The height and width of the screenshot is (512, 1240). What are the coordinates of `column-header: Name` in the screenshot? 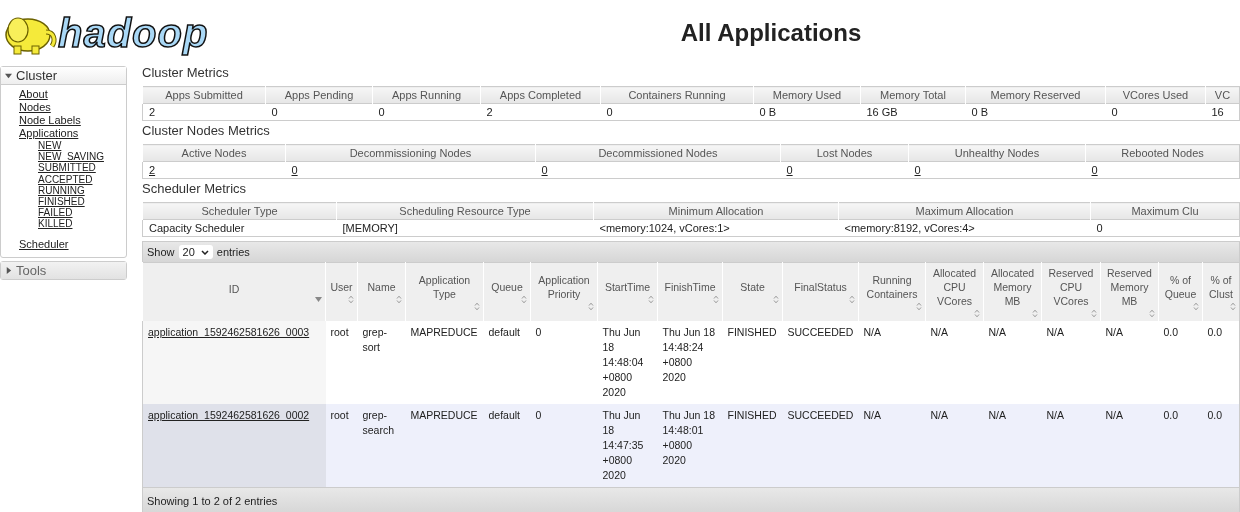 It's located at (381, 291).